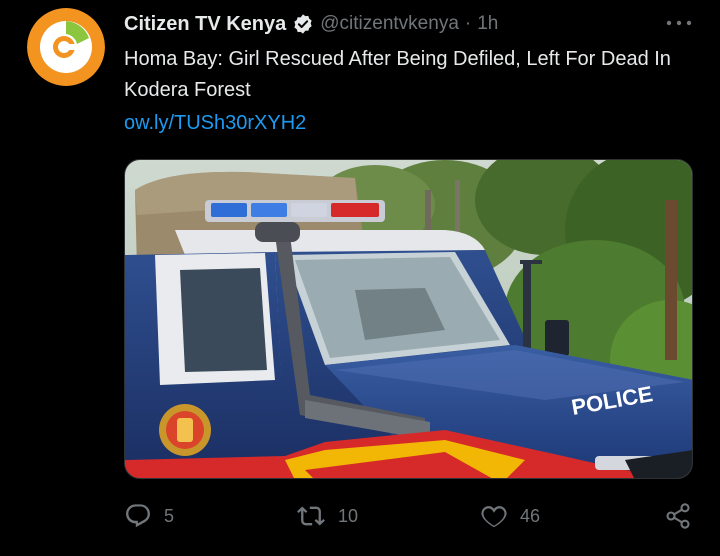  I want to click on share-button, so click(678, 516).